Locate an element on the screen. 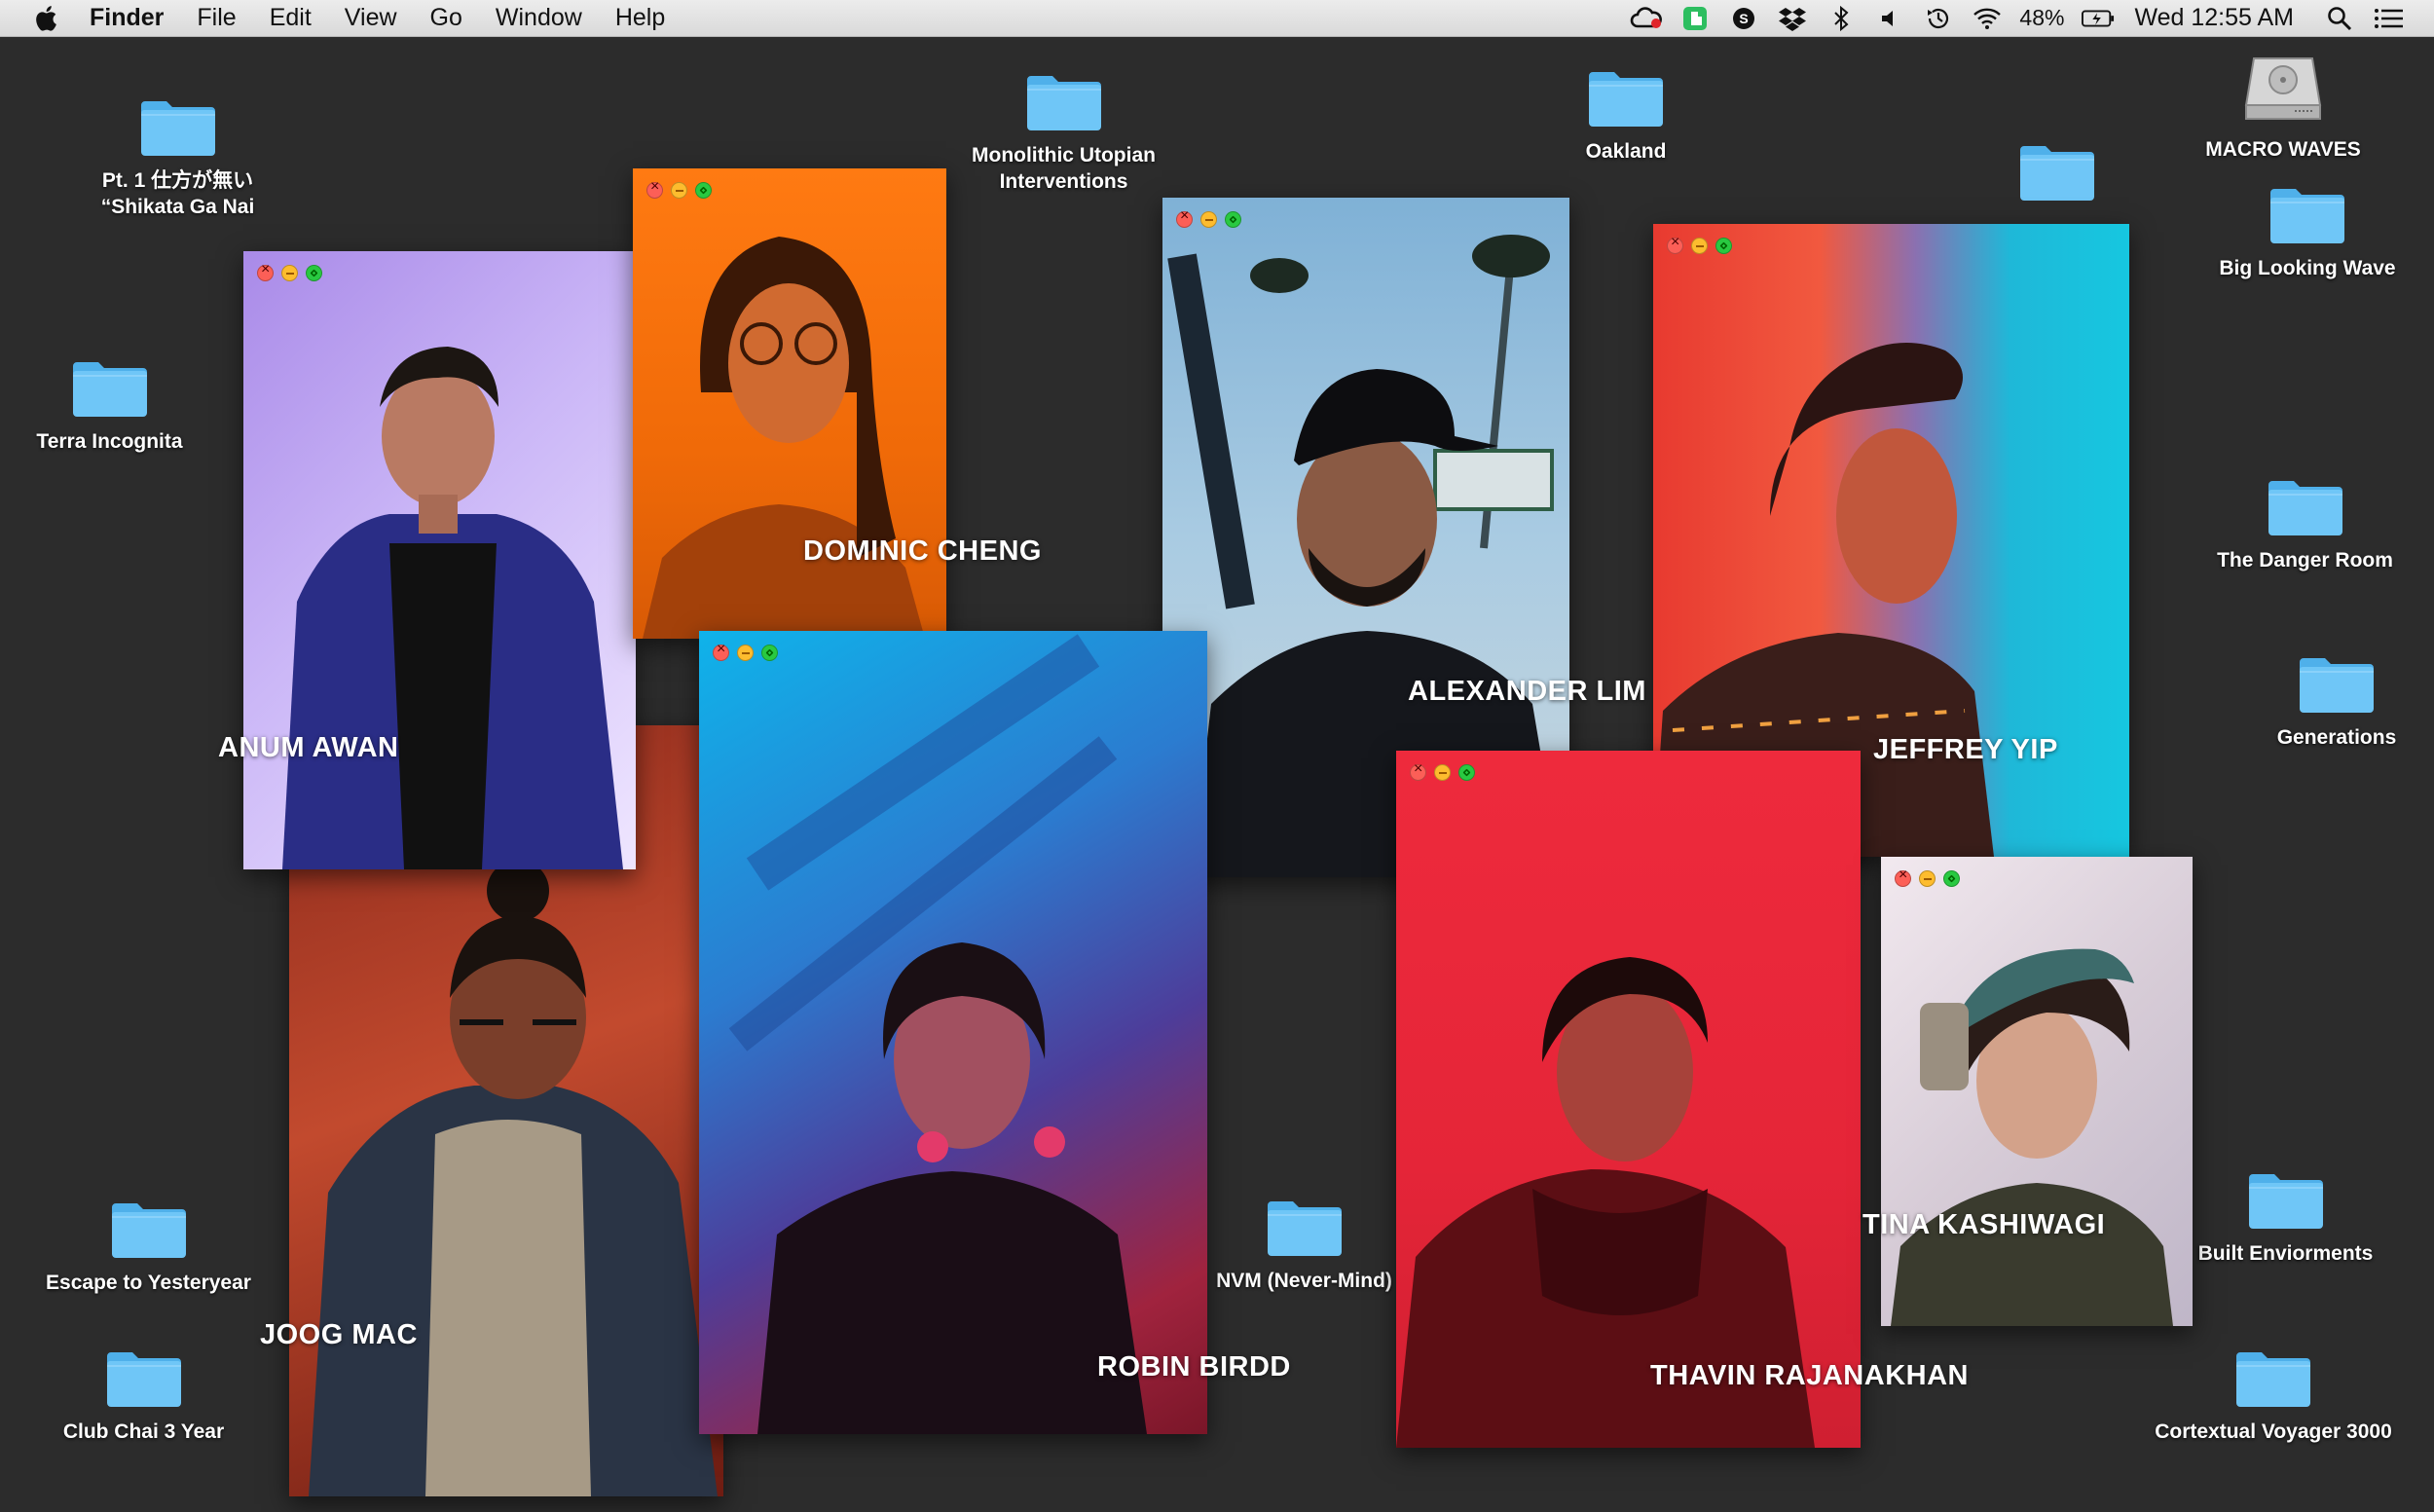 This screenshot has height=1512, width=2434. folder-club-chai-3-year: Club Chai 3 Year is located at coordinates (143, 1395).